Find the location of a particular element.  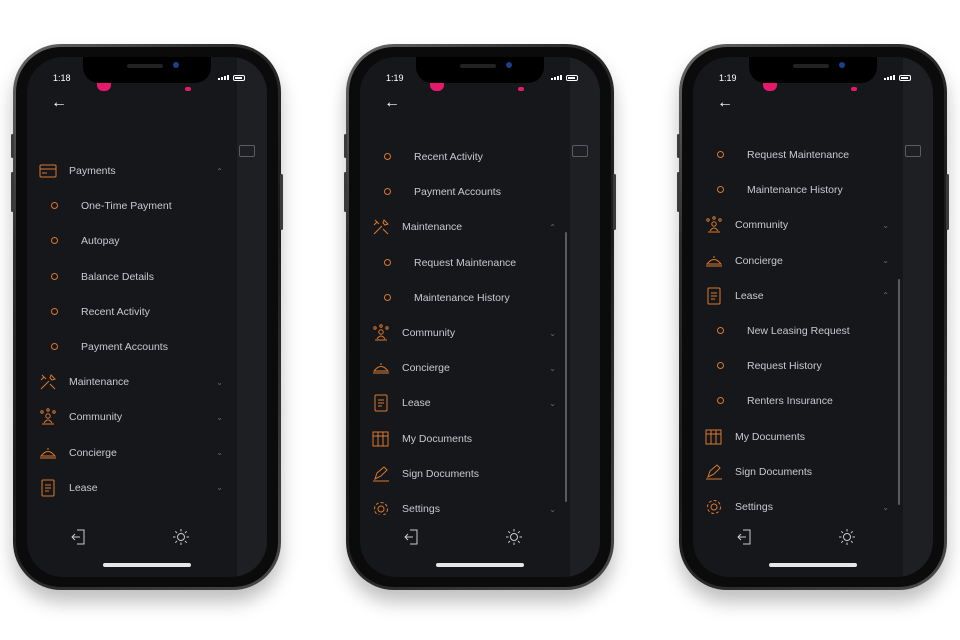

menu-item-label: Payment Accounts is located at coordinates (457, 192).